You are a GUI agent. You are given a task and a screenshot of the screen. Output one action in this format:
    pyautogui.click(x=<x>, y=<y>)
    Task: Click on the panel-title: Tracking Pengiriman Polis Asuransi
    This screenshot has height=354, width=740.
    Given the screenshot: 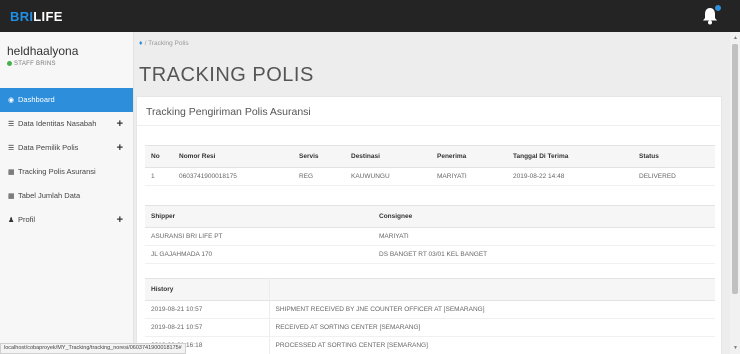 What is the action you would take?
    pyautogui.click(x=228, y=112)
    